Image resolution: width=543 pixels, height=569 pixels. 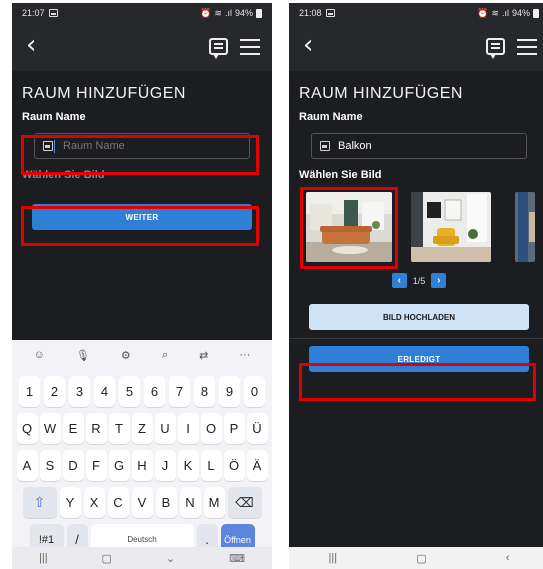 I want to click on key: 2, so click(x=54, y=391).